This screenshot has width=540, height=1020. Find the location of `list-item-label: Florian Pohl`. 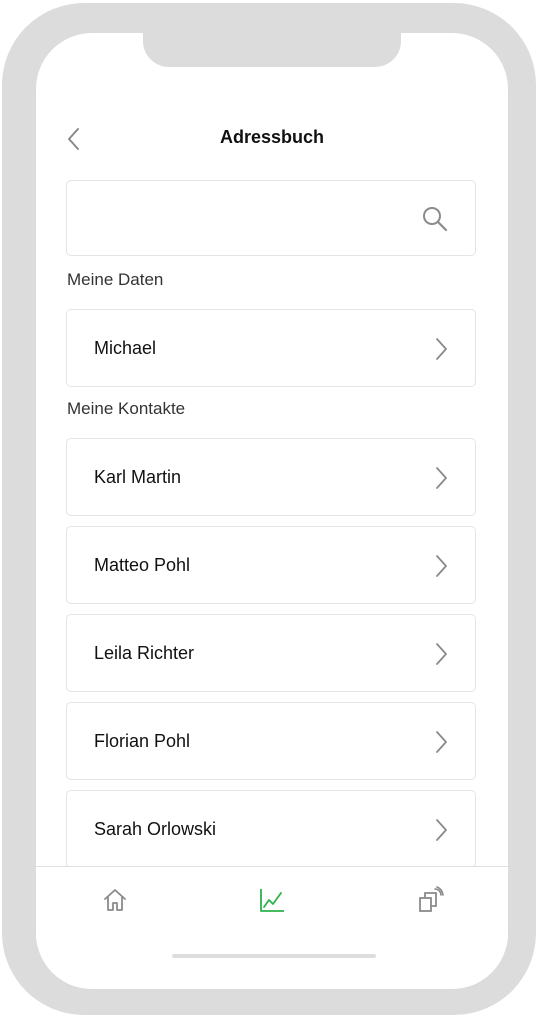

list-item-label: Florian Pohl is located at coordinates (142, 741).